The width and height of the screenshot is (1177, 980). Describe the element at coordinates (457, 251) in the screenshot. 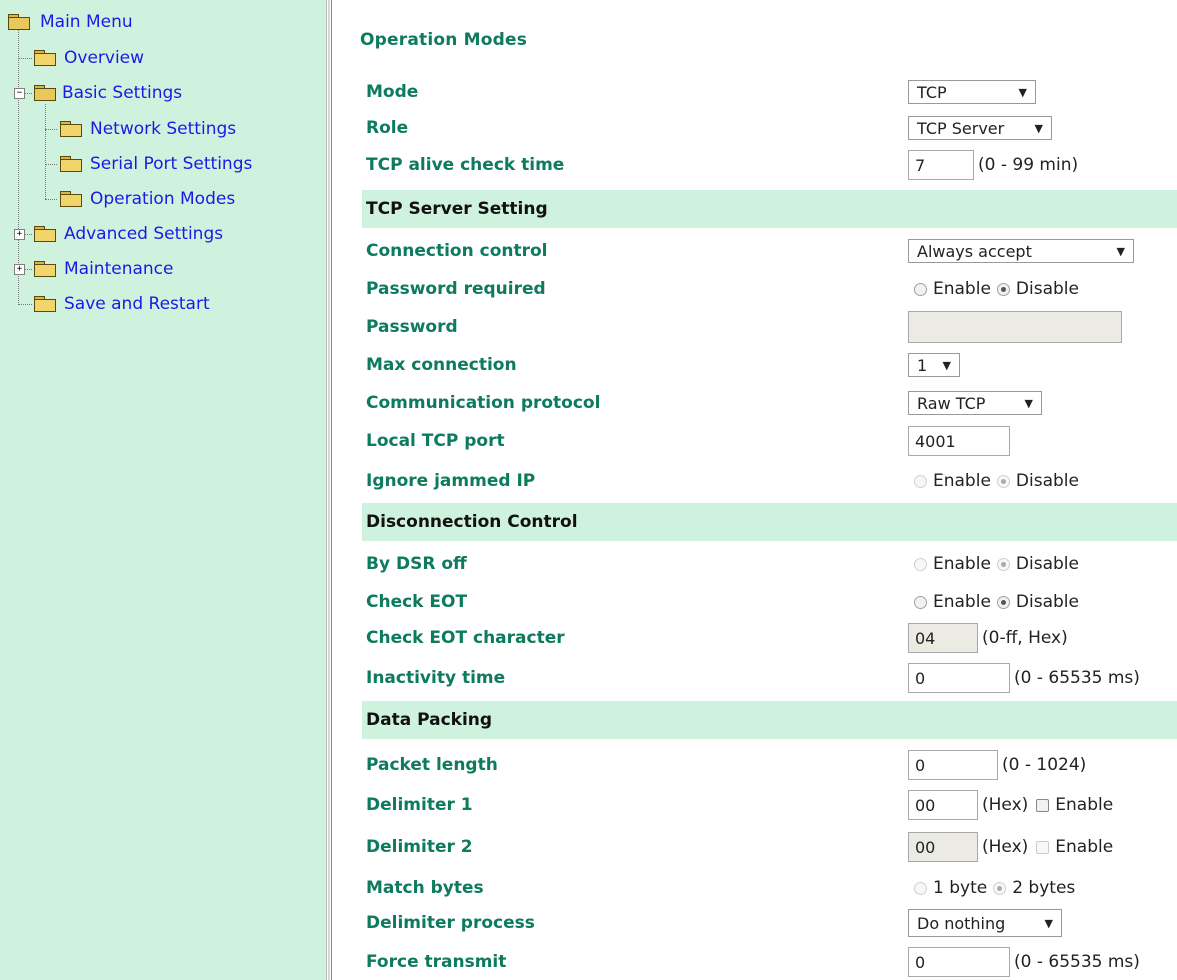

I see `connection-control-label: Connection control` at that location.